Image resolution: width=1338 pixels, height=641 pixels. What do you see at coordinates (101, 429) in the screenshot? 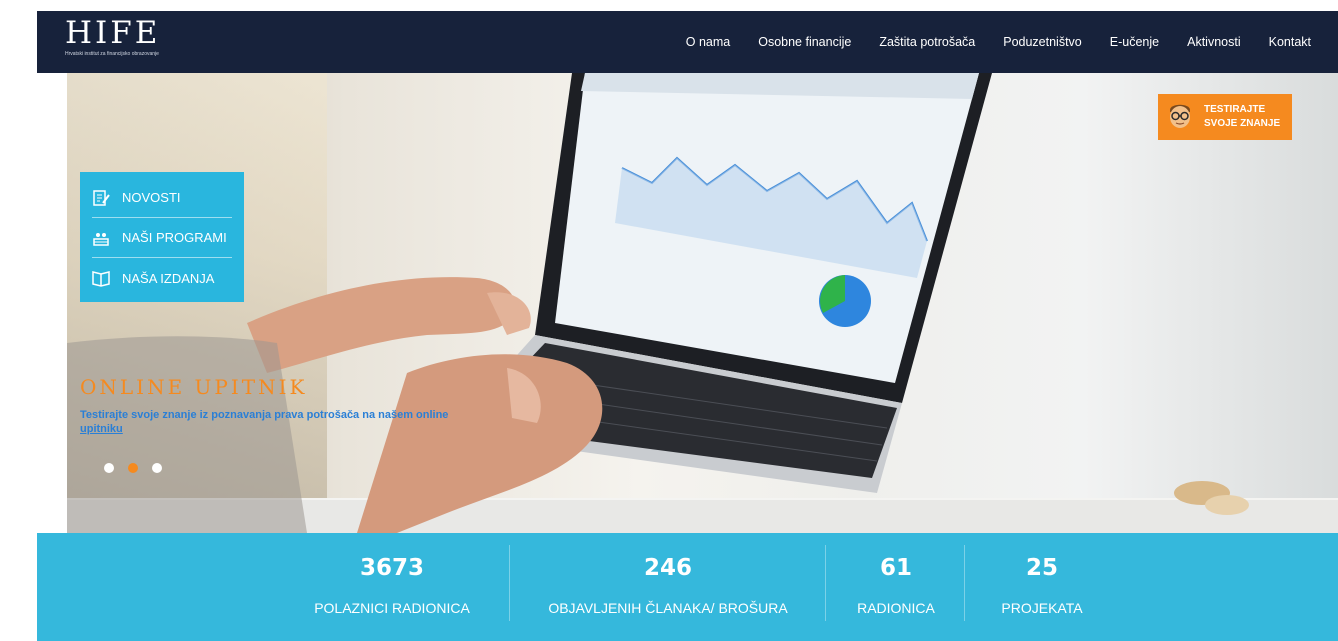
I see `slide-link-upitnik: upitniku` at bounding box center [101, 429].